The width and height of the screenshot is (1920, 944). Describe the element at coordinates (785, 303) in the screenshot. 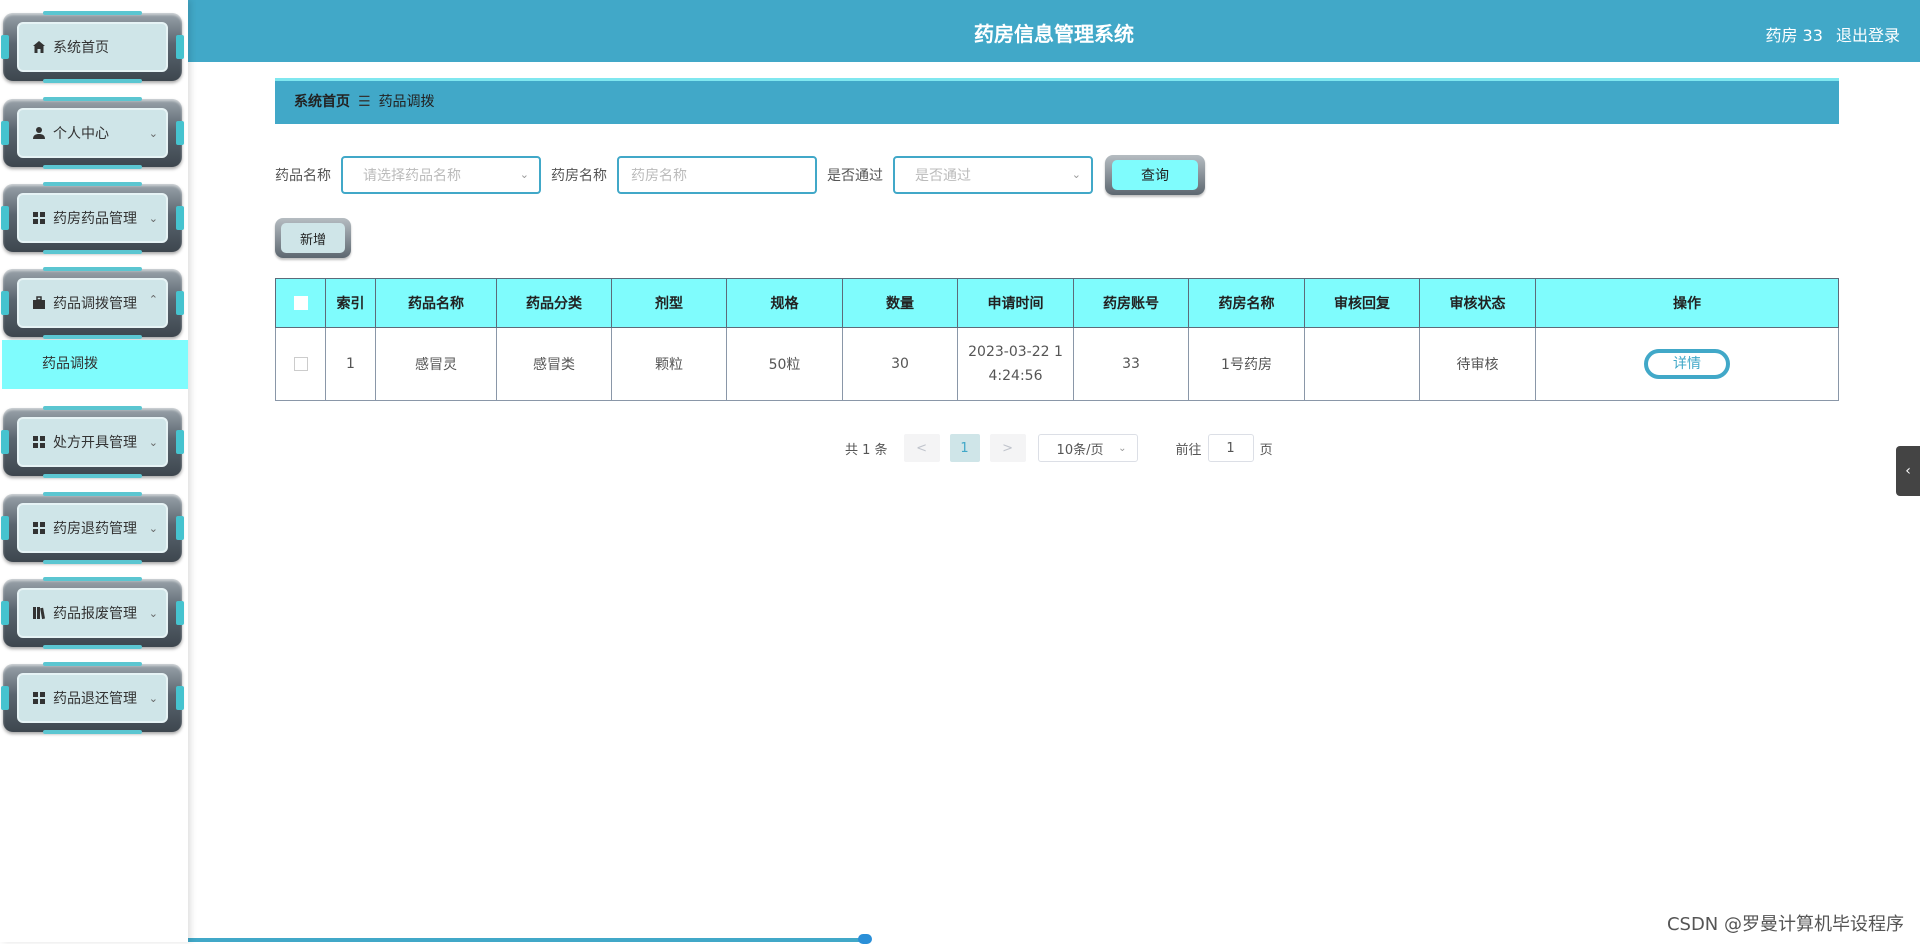

I see `column-header: 规格` at that location.